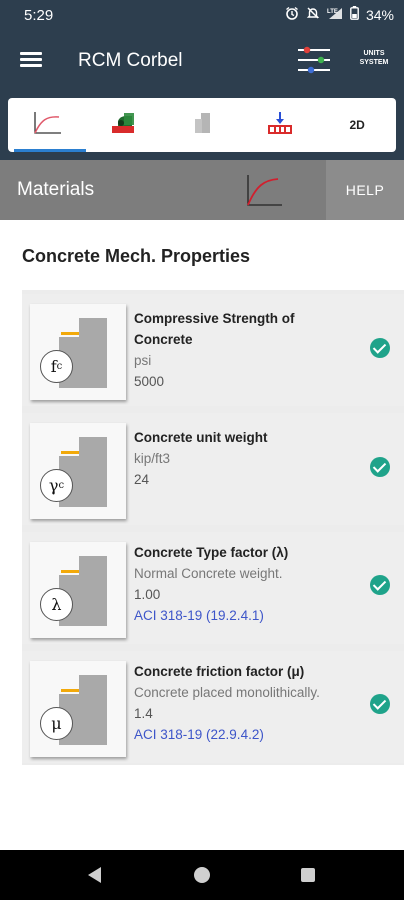 This screenshot has width=404, height=900. Describe the element at coordinates (374, 62) in the screenshot. I see `system-label: SYSTEM` at that location.